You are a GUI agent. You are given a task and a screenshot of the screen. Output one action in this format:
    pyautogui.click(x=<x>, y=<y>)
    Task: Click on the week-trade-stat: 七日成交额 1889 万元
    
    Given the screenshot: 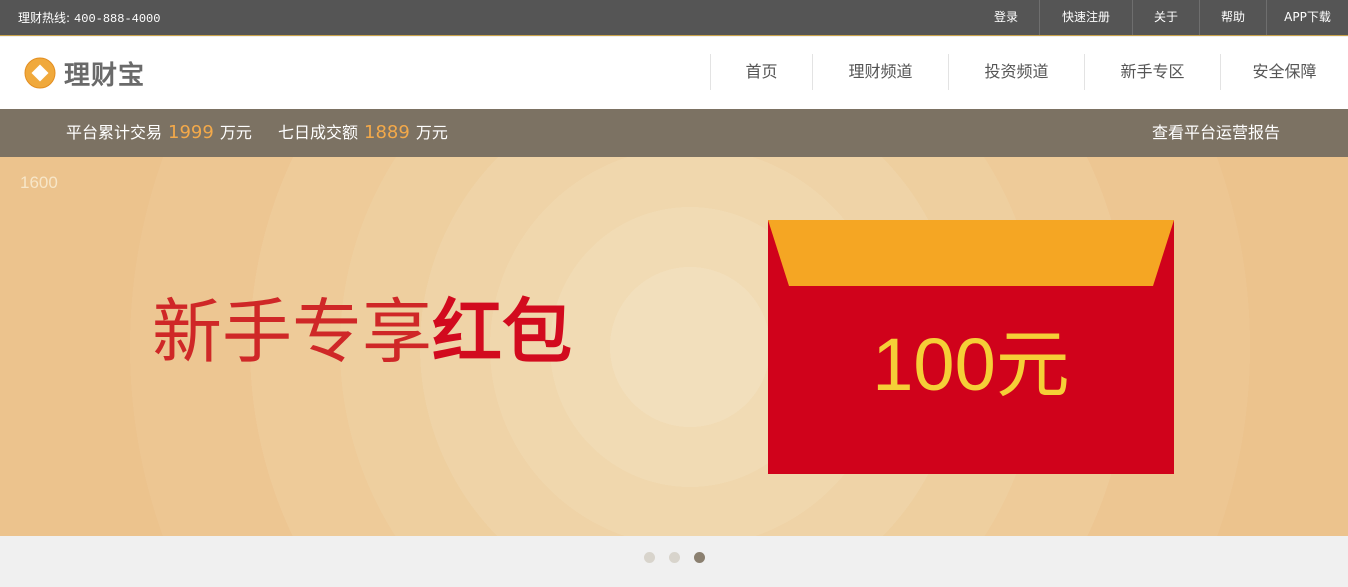 What is the action you would take?
    pyautogui.click(x=363, y=133)
    